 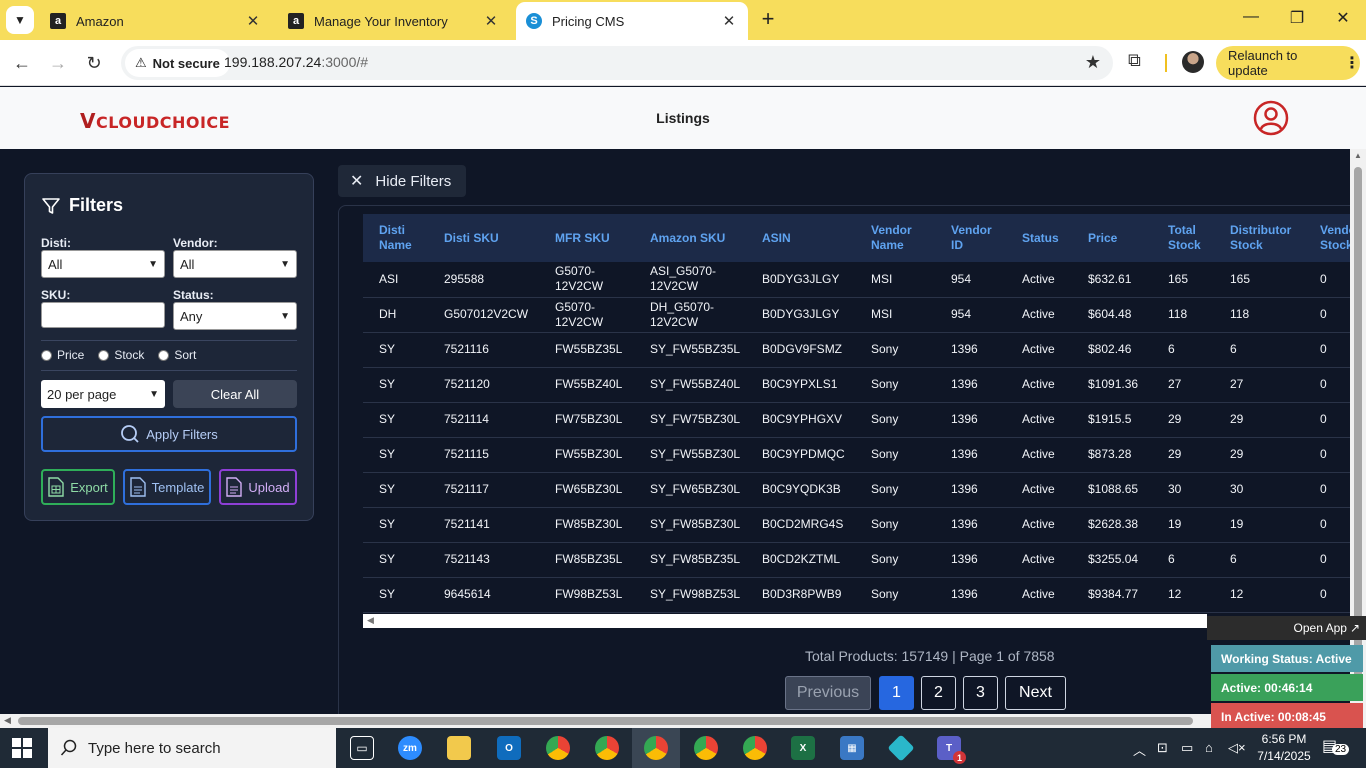 What do you see at coordinates (169, 434) in the screenshot?
I see `apply-filters-button: Apply Filters` at bounding box center [169, 434].